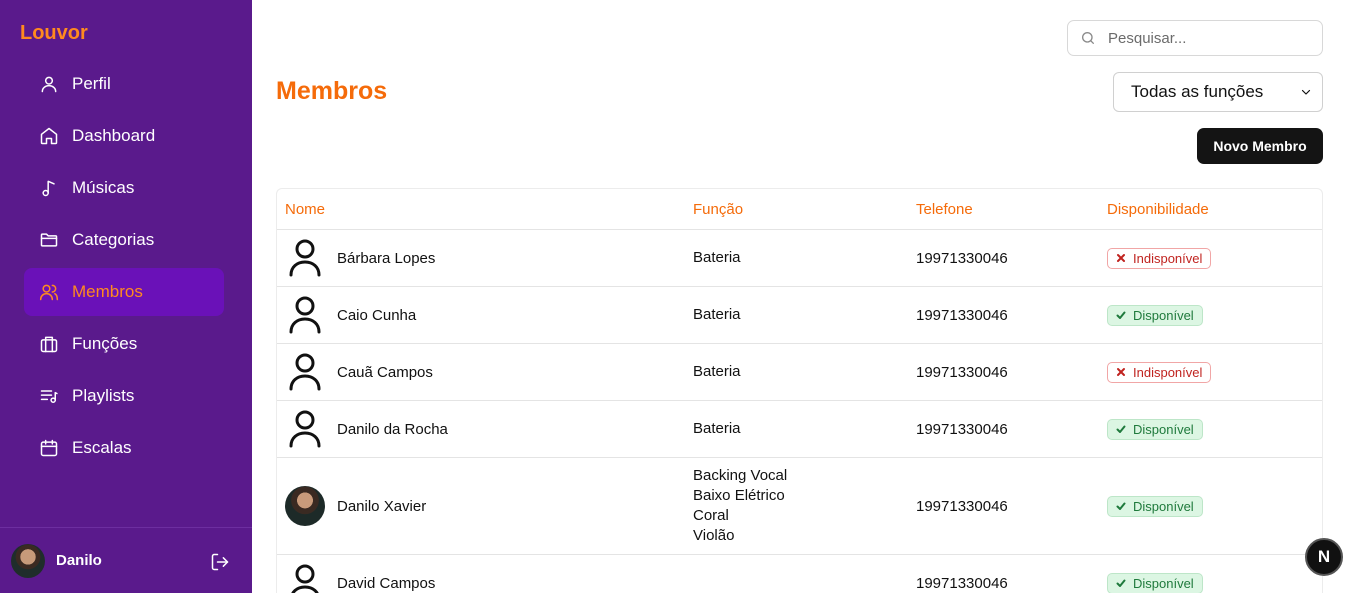  Describe the element at coordinates (796, 209) in the screenshot. I see `column-header-role: Função` at that location.